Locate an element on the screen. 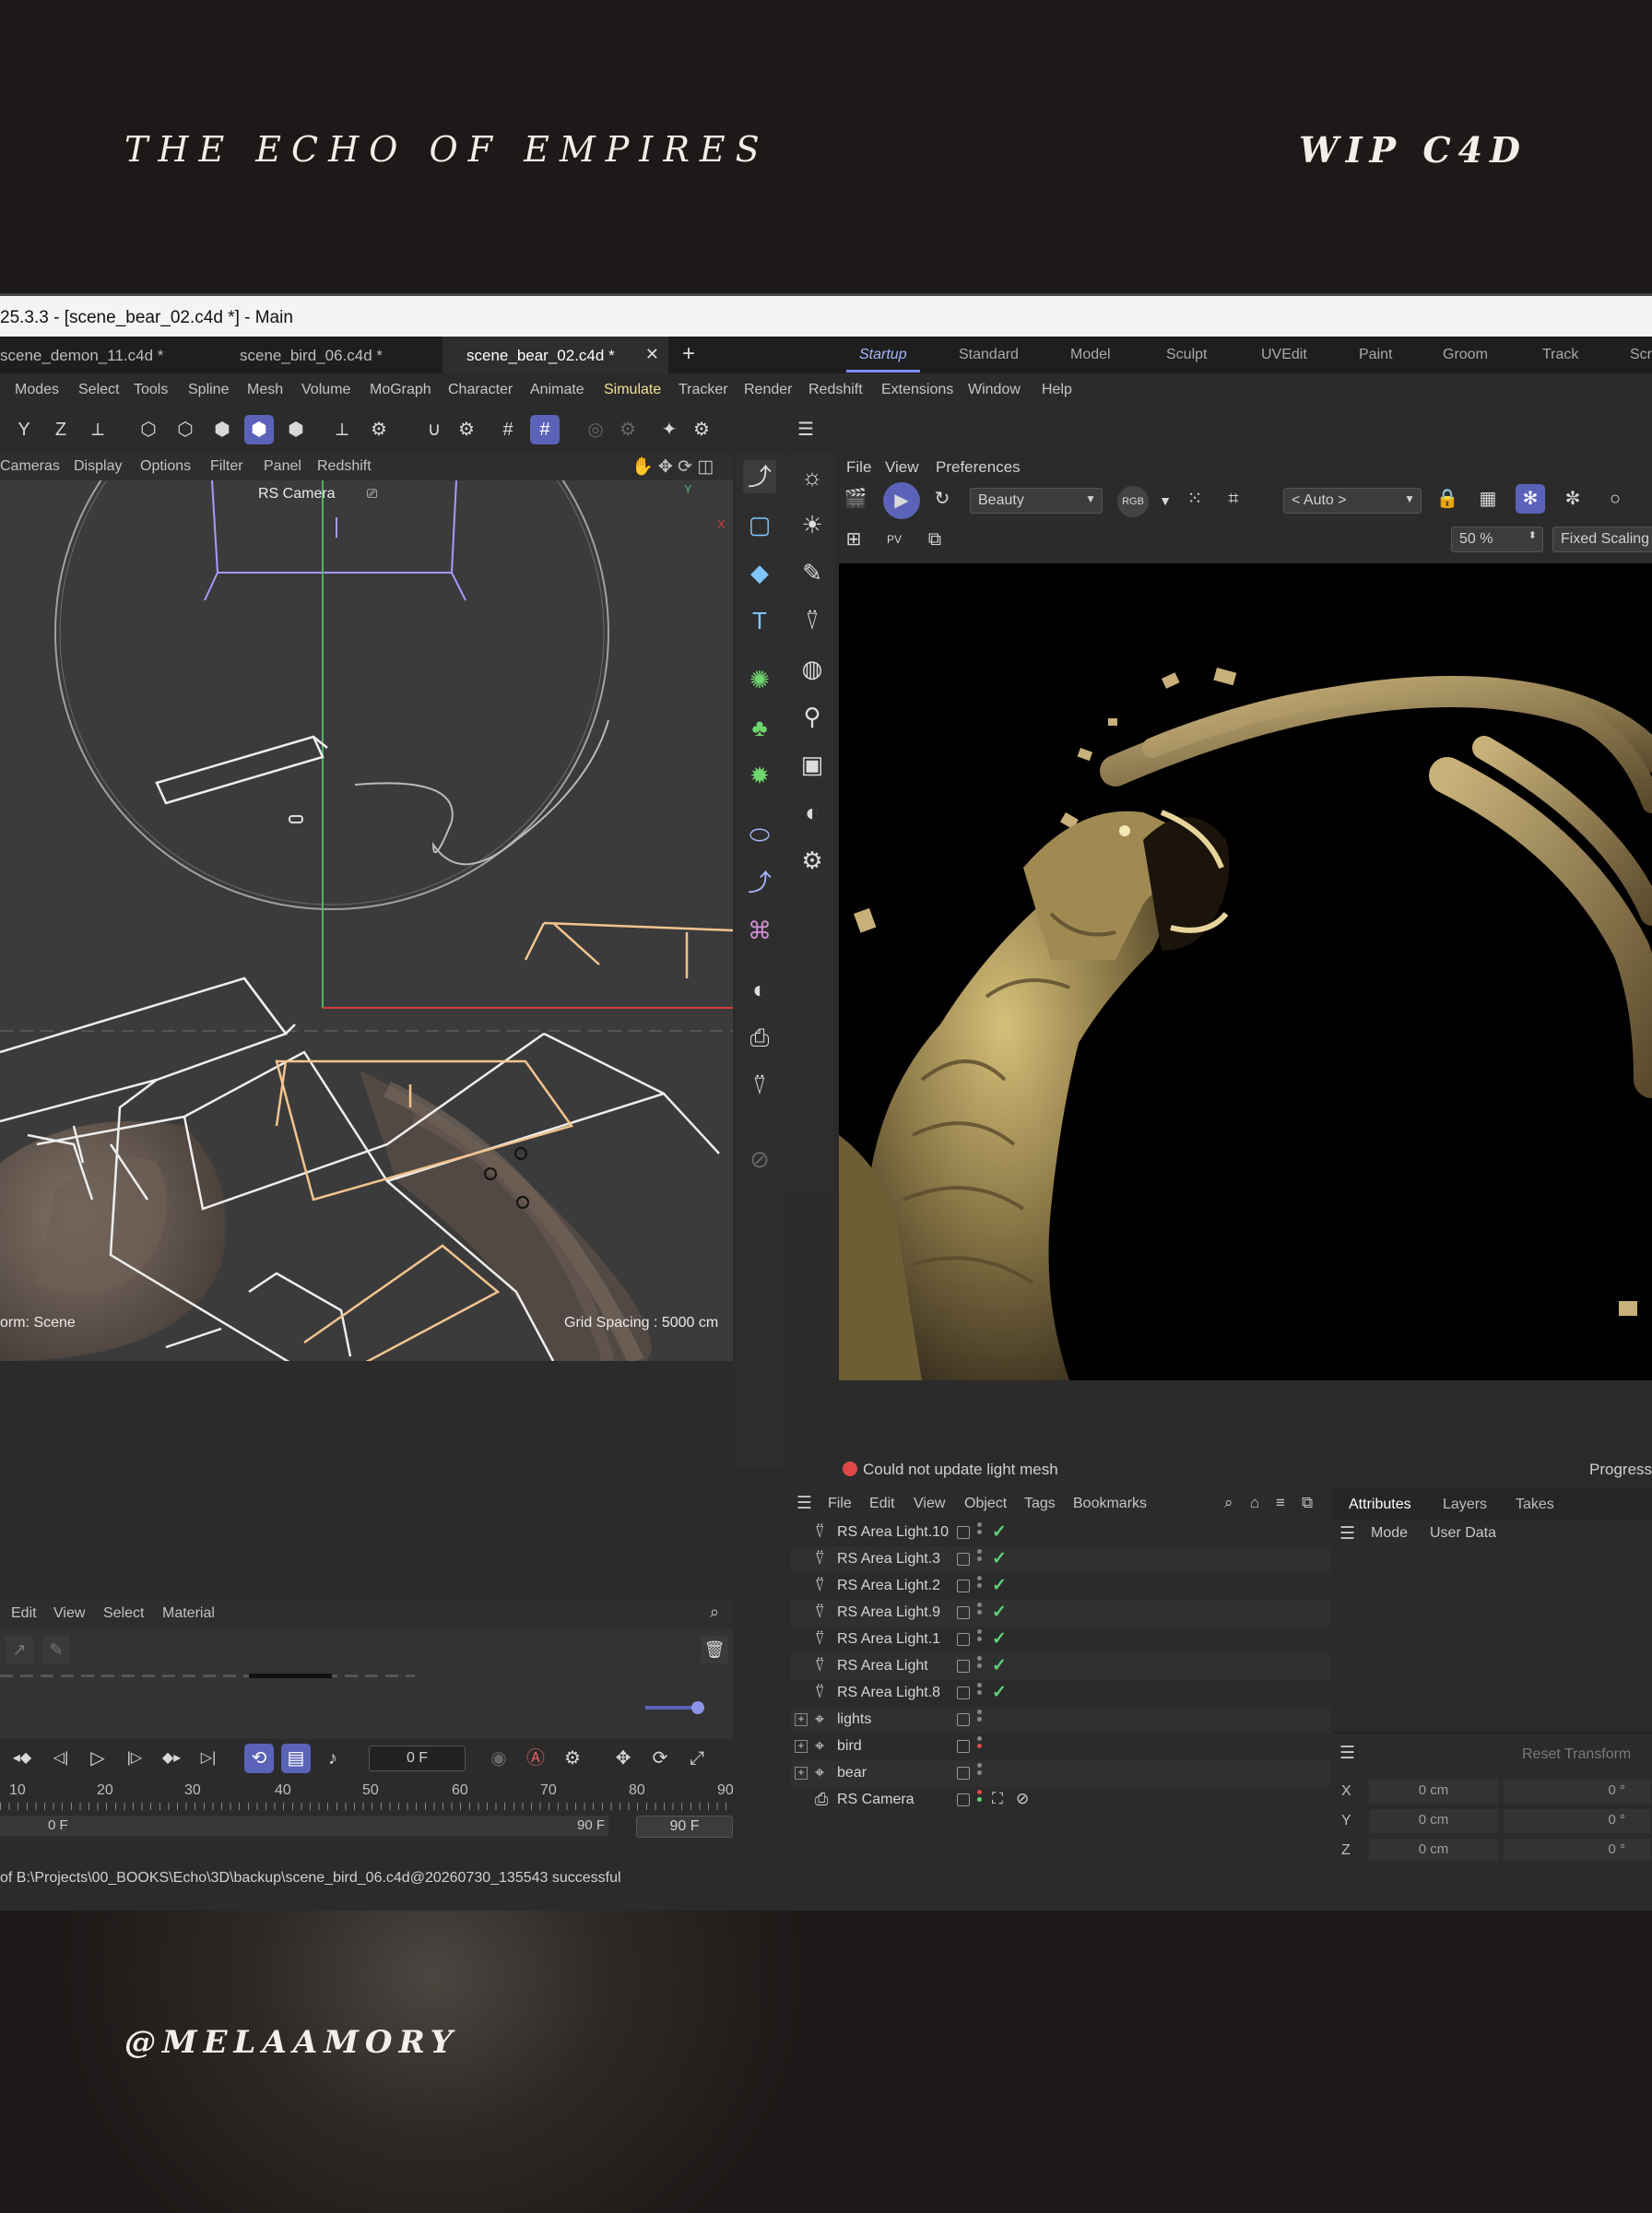 The width and height of the screenshot is (1652, 2213). frame-range-slider is located at coordinates (304, 1826).